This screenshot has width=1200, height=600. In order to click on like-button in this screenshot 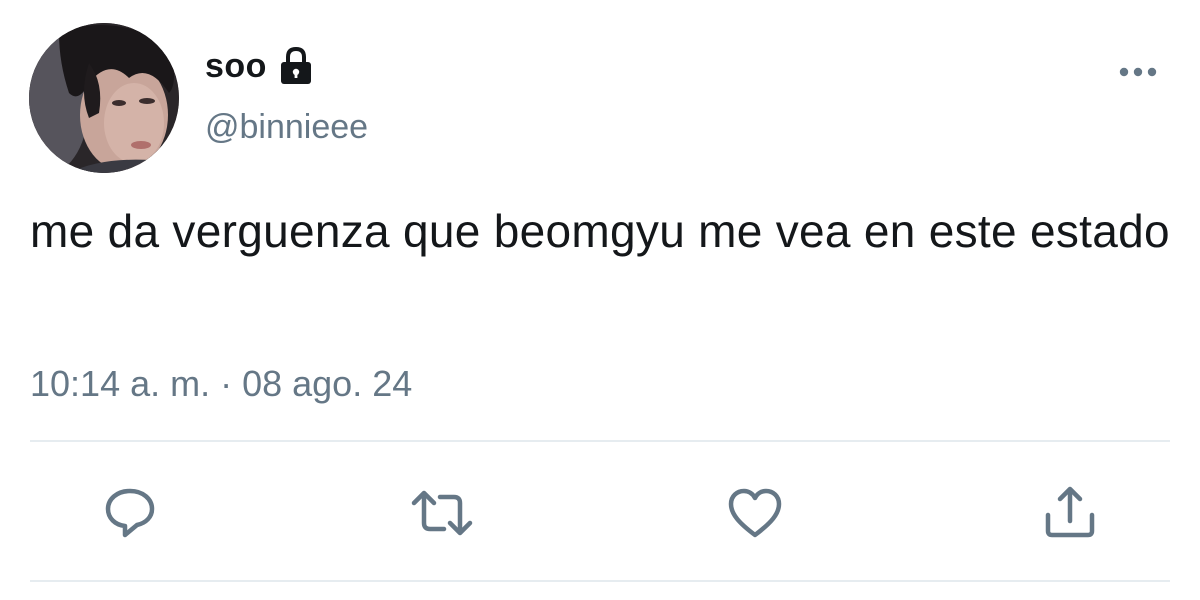, I will do `click(755, 513)`.